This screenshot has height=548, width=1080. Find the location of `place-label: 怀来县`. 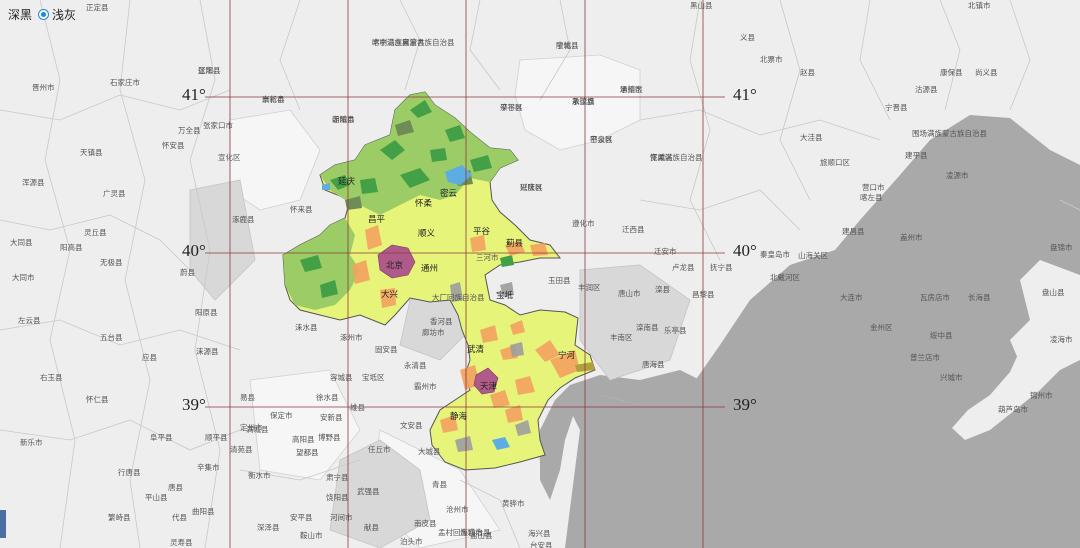

place-label: 怀来县 is located at coordinates (301, 209).